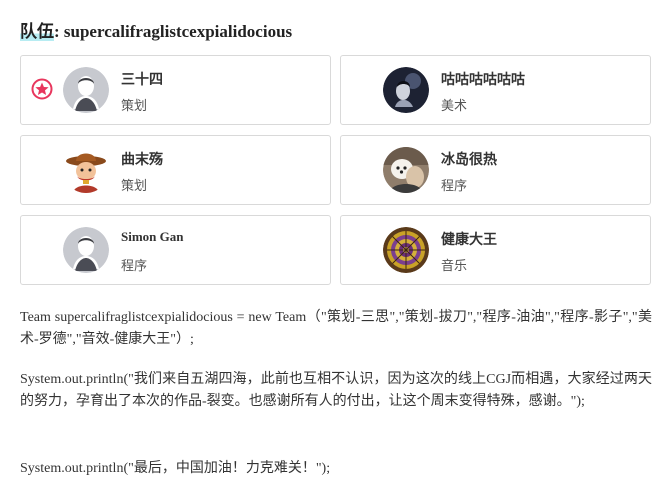  What do you see at coordinates (152, 236) in the screenshot?
I see `member-name: Simon Gan` at bounding box center [152, 236].